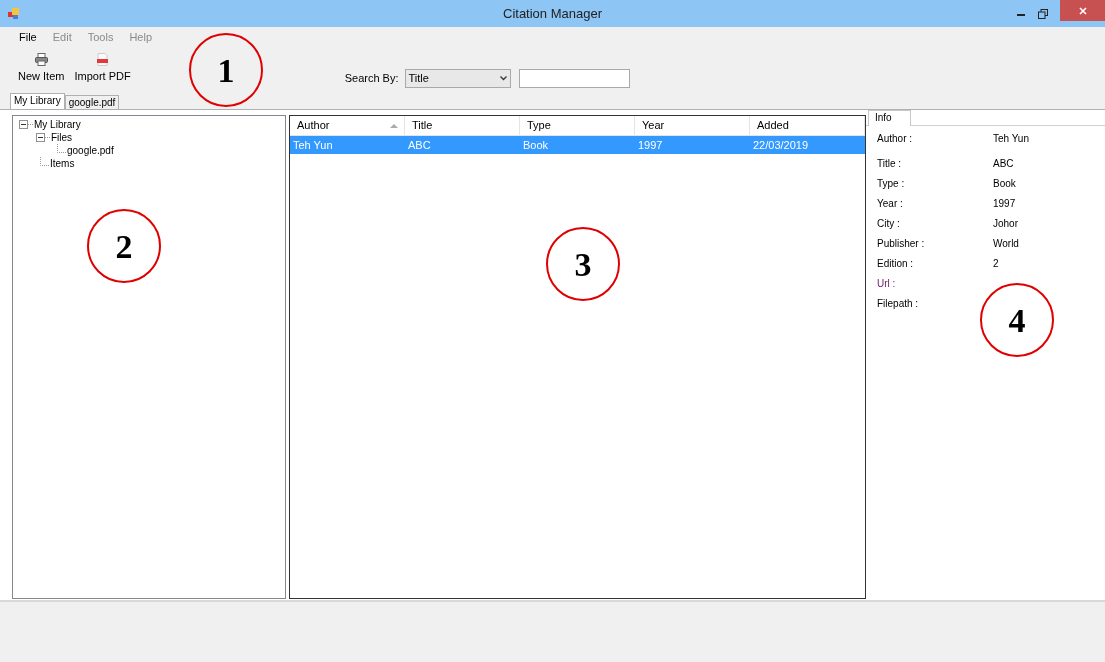 Image resolution: width=1105 pixels, height=662 pixels. Describe the element at coordinates (41, 59) in the screenshot. I see `printer-icon` at that location.